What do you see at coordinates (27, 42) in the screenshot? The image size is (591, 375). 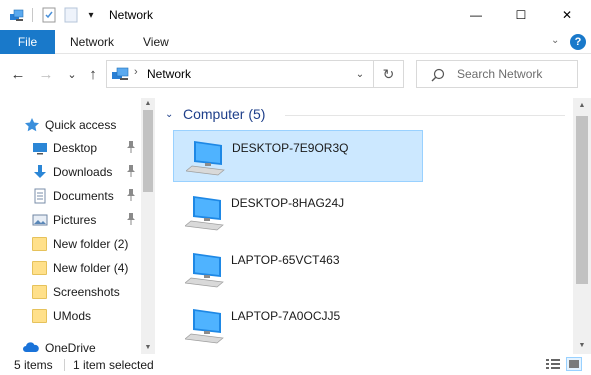 I see `tab-file: File` at bounding box center [27, 42].